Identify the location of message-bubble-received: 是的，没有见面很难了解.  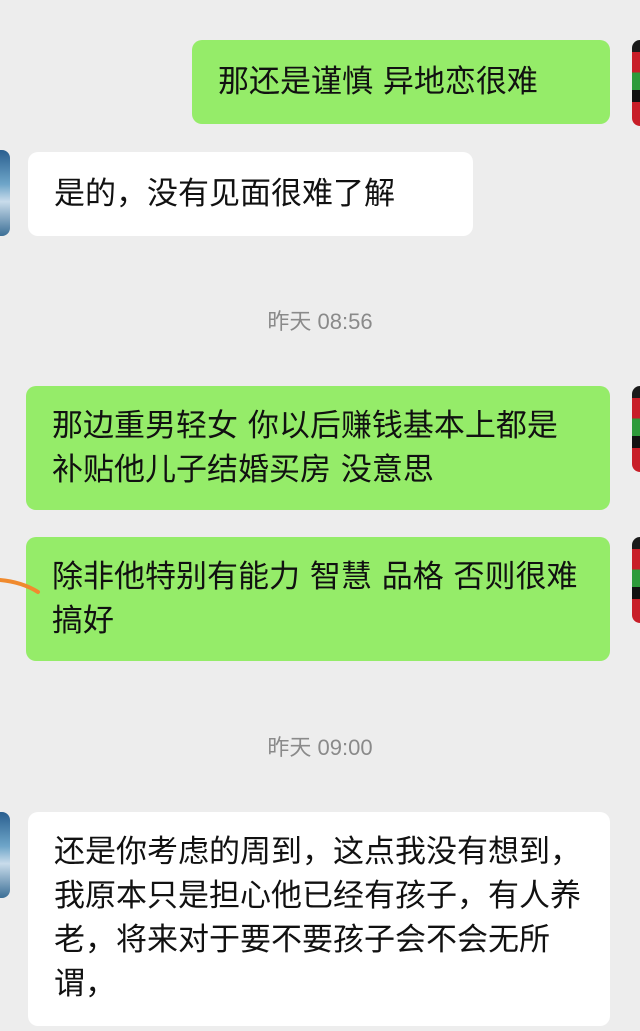
(250, 194).